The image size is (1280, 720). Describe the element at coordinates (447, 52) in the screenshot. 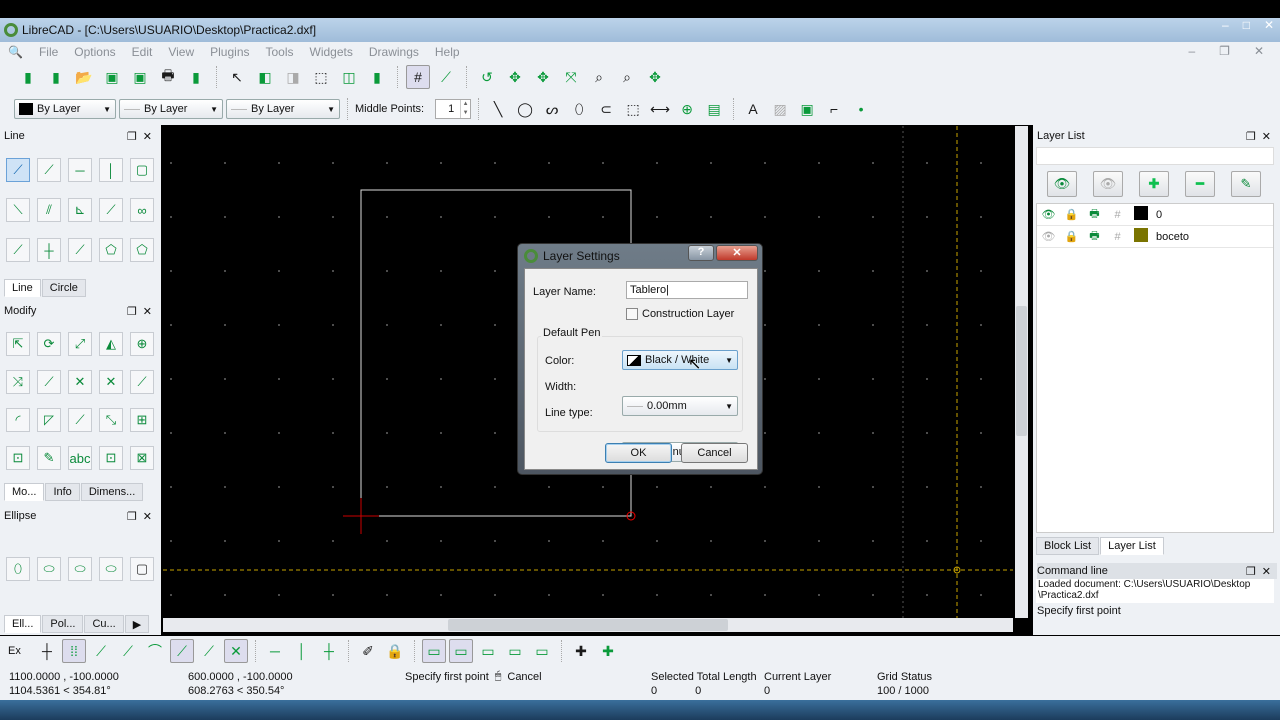

I see `menu-help: Help` at that location.